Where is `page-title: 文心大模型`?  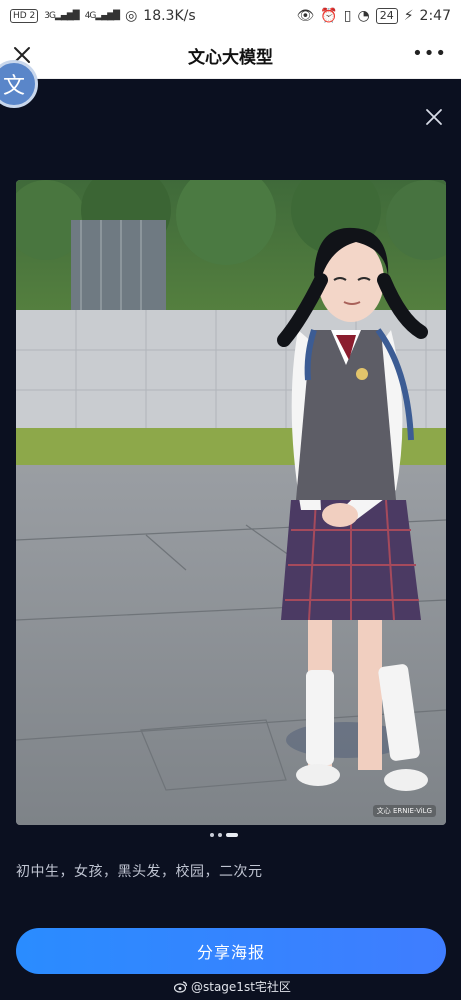
page-title: 文心大模型 is located at coordinates (230, 57).